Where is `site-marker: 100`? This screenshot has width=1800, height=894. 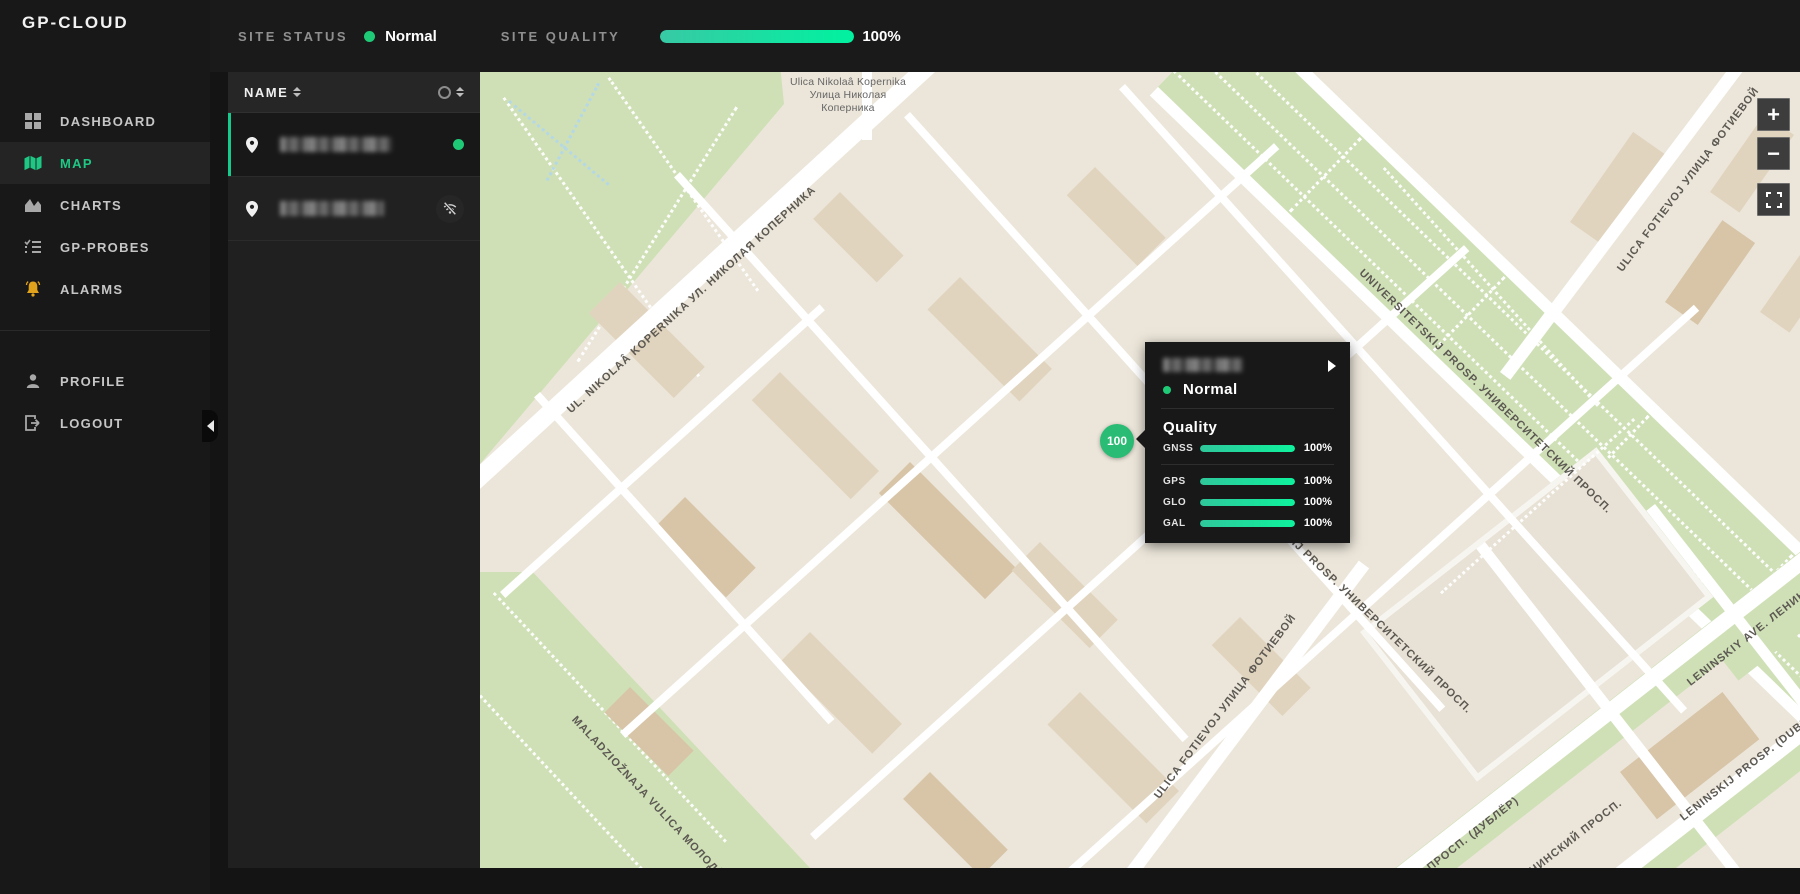
site-marker: 100 is located at coordinates (1117, 441).